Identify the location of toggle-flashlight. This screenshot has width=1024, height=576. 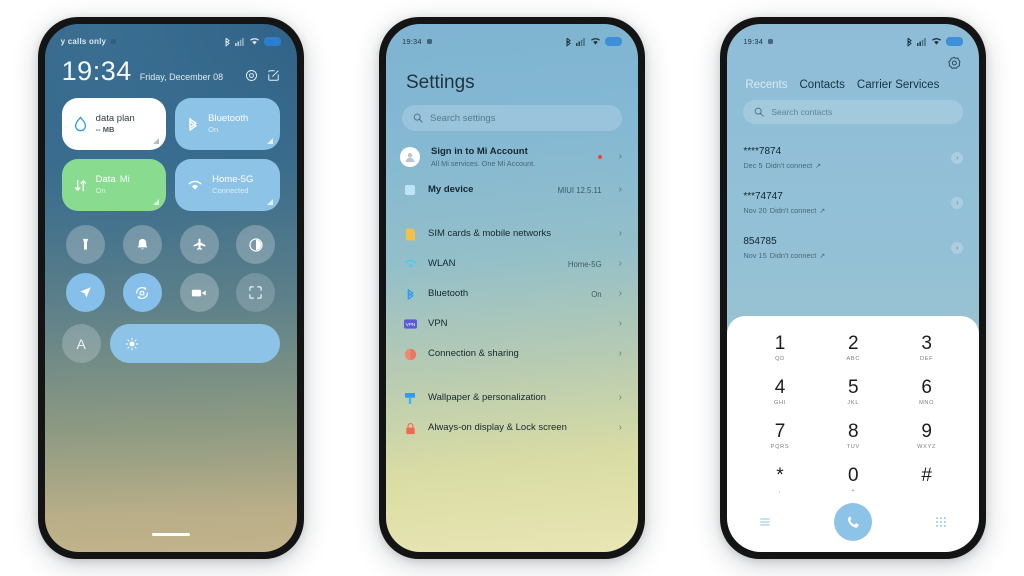
(86, 244).